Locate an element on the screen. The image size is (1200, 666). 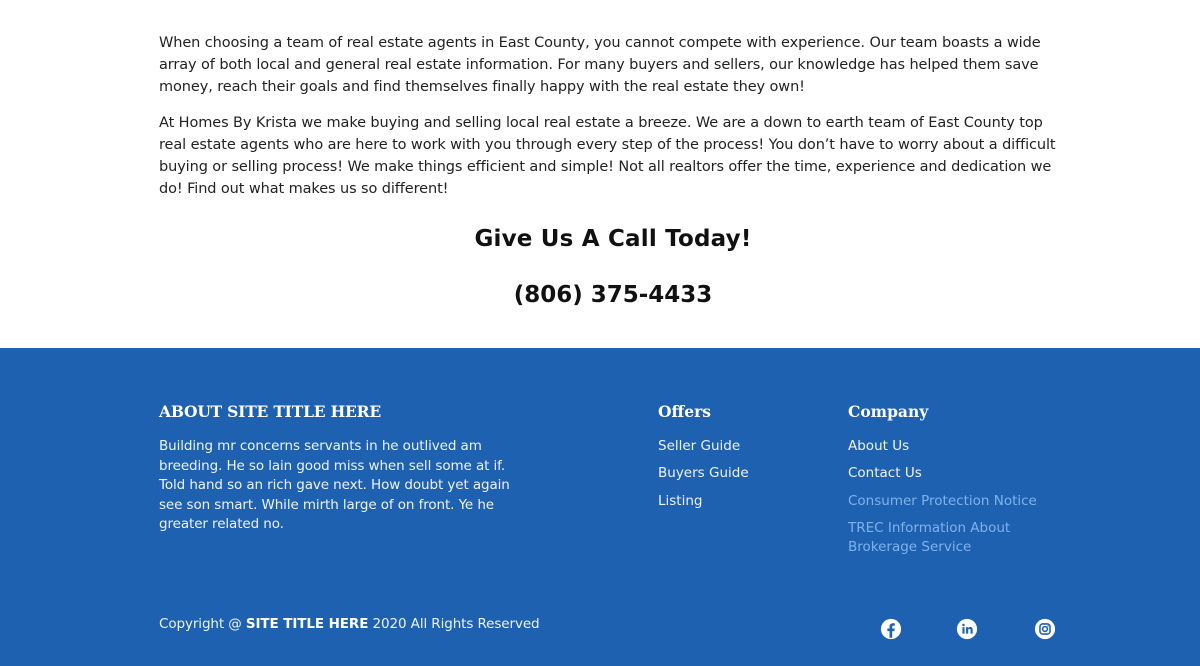
instagram-icon is located at coordinates (1045, 629).